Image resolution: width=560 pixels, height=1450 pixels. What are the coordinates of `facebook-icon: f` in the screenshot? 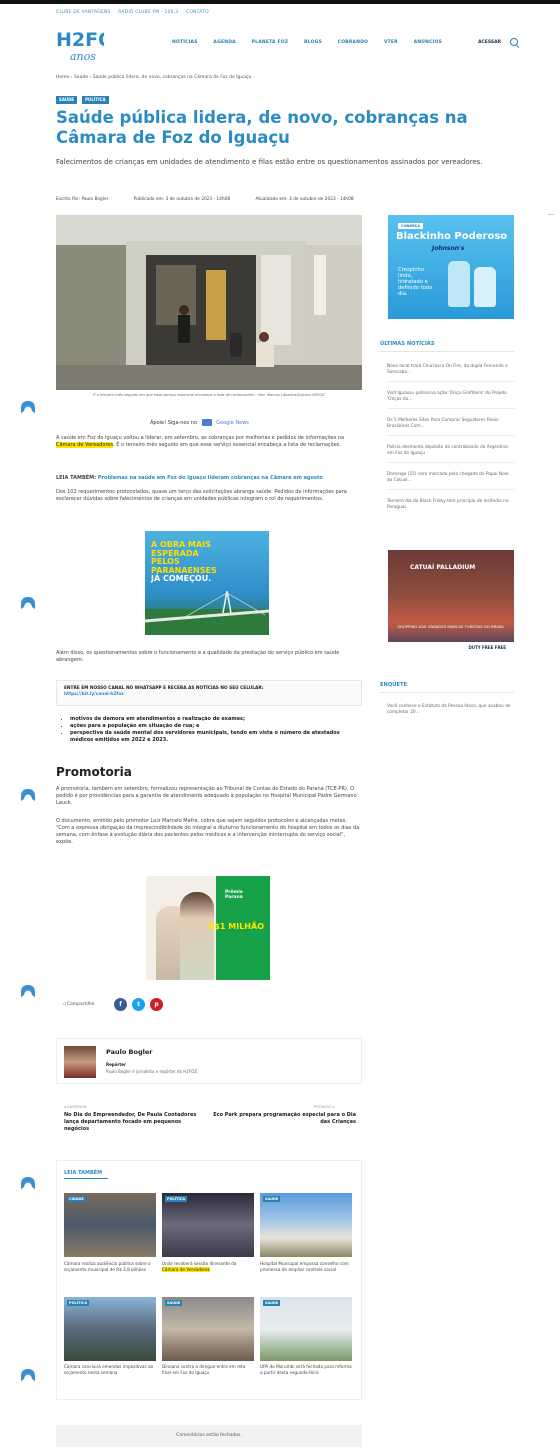 It's located at (120, 1004).